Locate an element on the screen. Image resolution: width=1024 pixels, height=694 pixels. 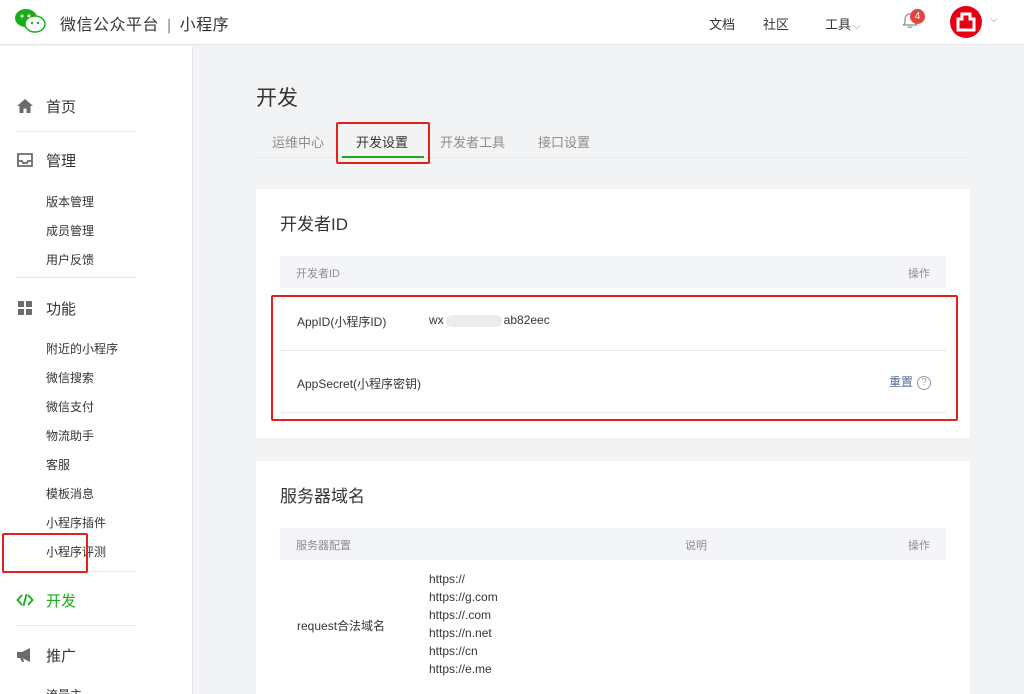
nav-tools-menu: 工具 ⌵ is located at coordinates (843, 23).